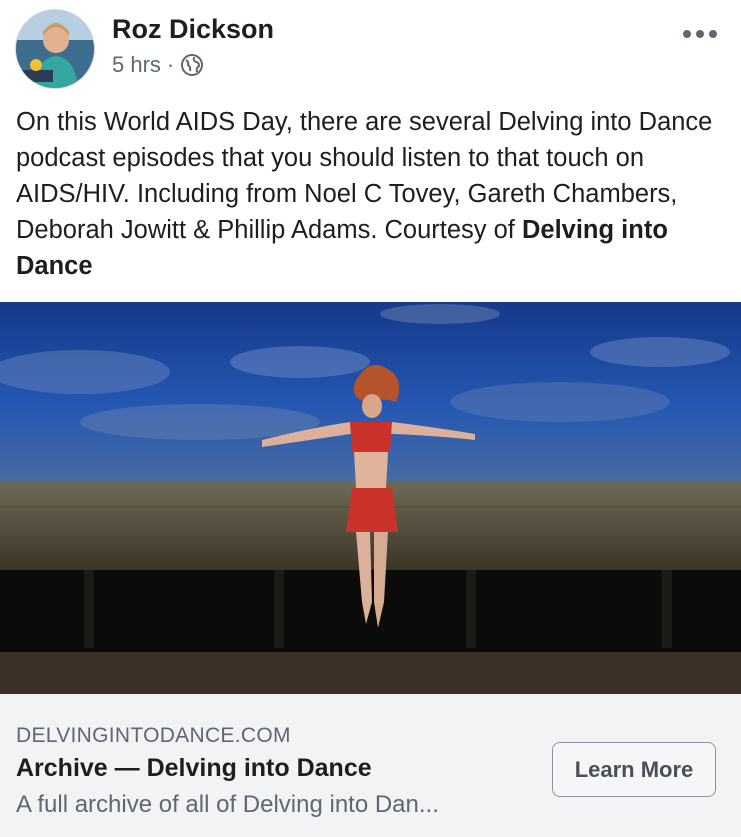 The width and height of the screenshot is (741, 837). I want to click on avatar, so click(55, 49).